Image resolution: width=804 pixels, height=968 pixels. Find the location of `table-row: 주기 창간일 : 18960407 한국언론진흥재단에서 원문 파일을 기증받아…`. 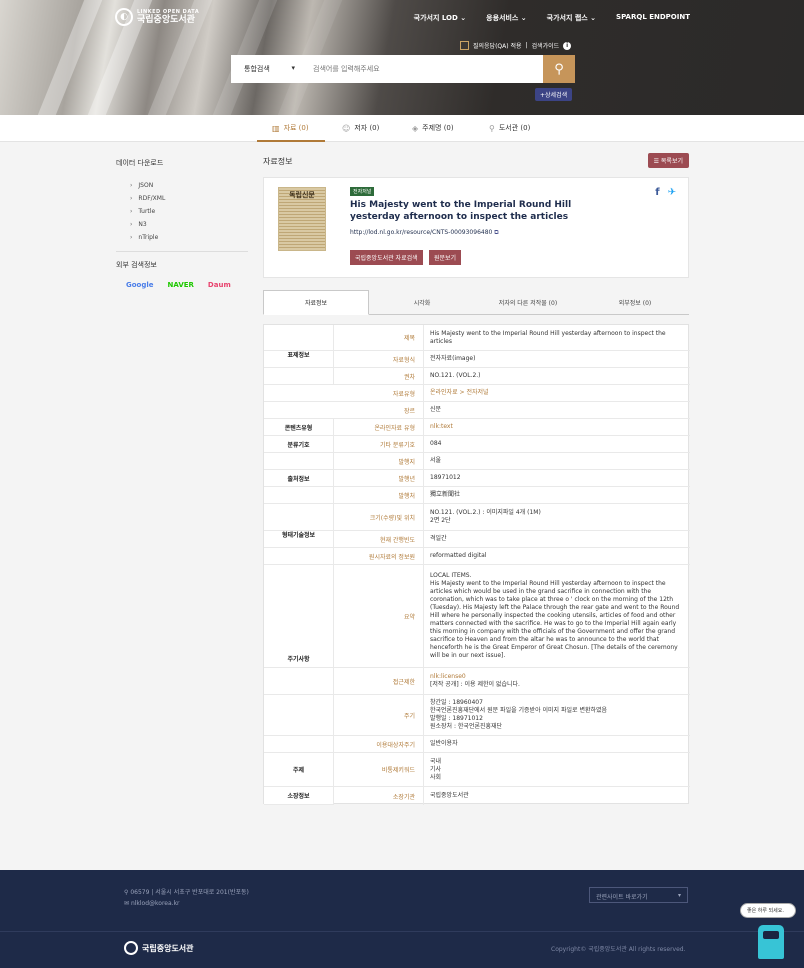

table-row: 주기 창간일 : 18960407 한국언론진흥재단에서 원문 파일을 기증받아… is located at coordinates (477, 715).